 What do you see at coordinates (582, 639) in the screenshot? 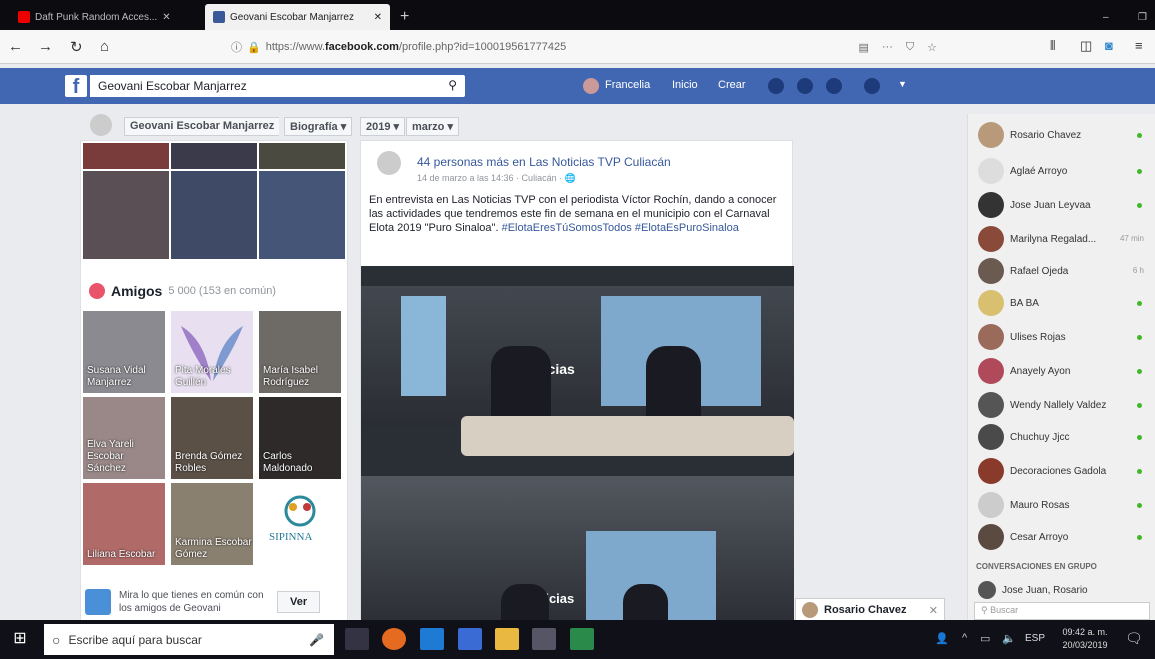
I see `excel-icon` at bounding box center [582, 639].